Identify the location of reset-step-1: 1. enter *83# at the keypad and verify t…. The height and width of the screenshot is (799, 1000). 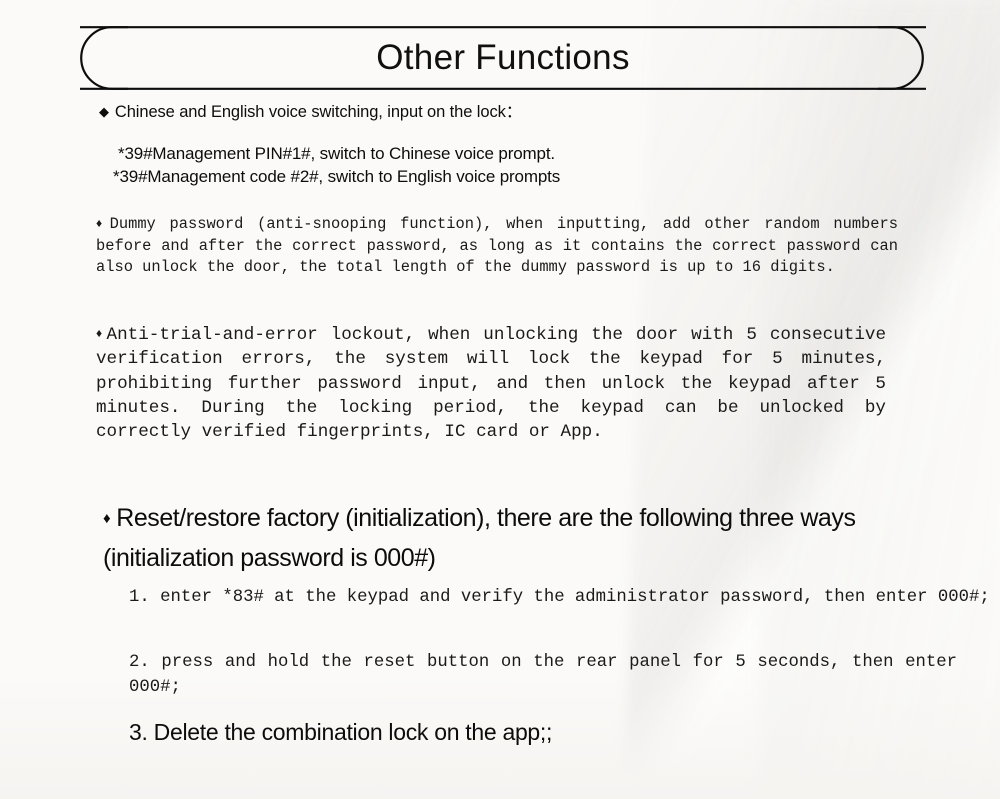
(559, 597).